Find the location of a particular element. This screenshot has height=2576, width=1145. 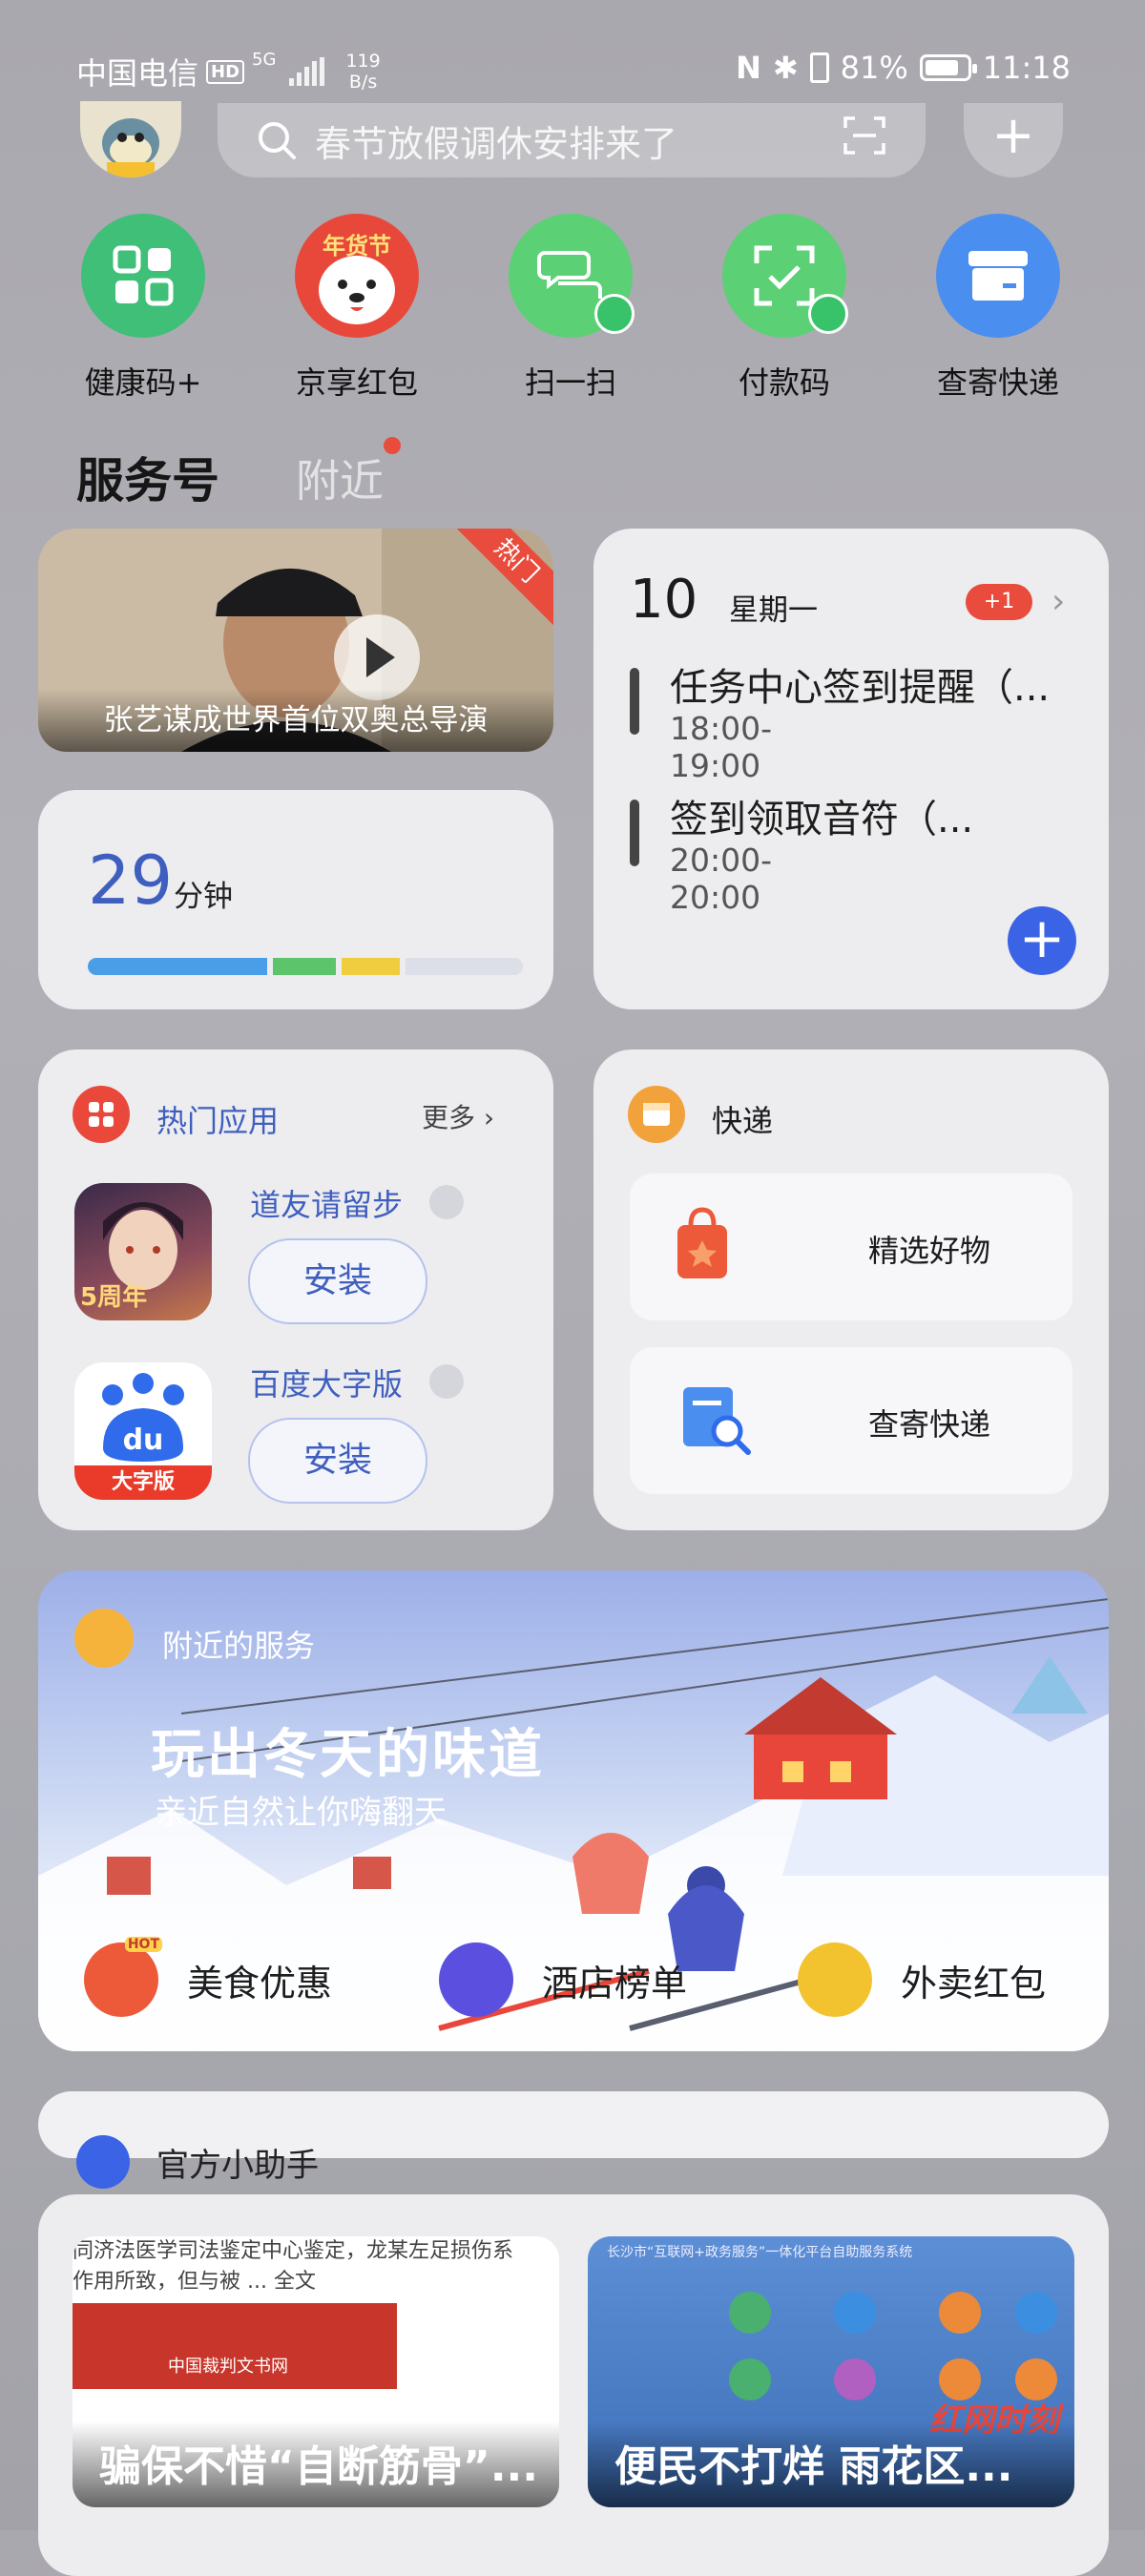

service-delivery-redpacket: 外卖红包 is located at coordinates (922, 1979).